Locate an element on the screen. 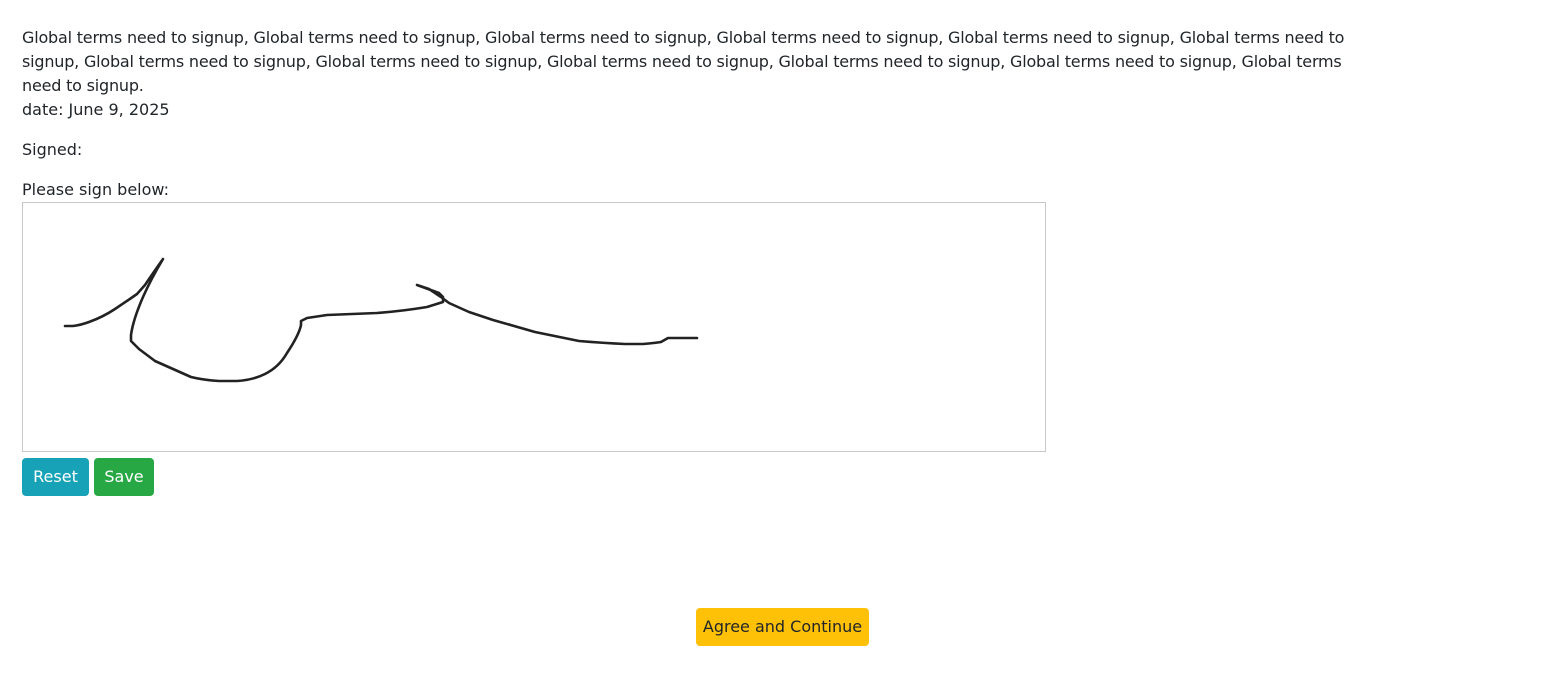 The width and height of the screenshot is (1556, 681). save-button: Save is located at coordinates (124, 477).